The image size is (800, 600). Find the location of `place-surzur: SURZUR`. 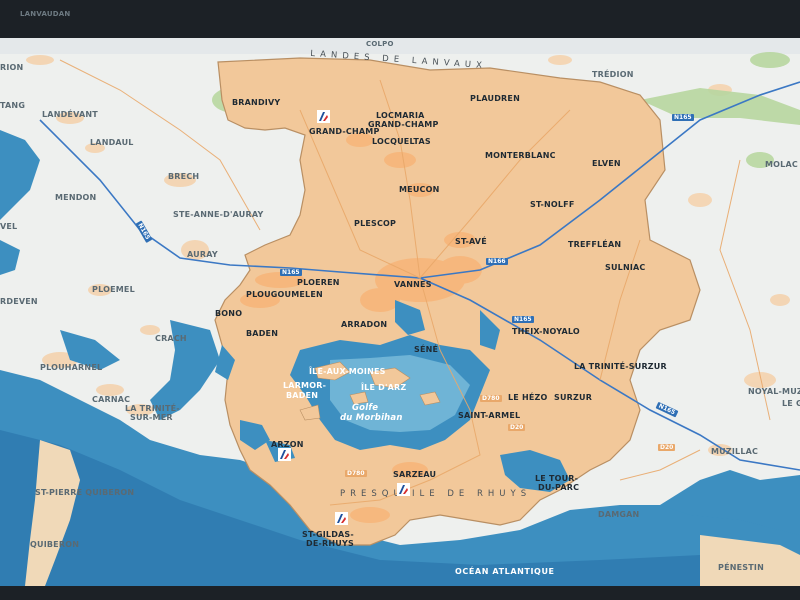

place-surzur: SURZUR is located at coordinates (573, 397).